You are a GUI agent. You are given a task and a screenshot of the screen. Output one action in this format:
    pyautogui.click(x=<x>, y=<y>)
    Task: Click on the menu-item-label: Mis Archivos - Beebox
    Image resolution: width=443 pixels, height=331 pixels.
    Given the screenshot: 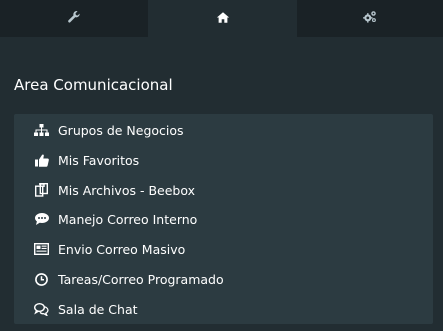 What is the action you would take?
    pyautogui.click(x=126, y=190)
    